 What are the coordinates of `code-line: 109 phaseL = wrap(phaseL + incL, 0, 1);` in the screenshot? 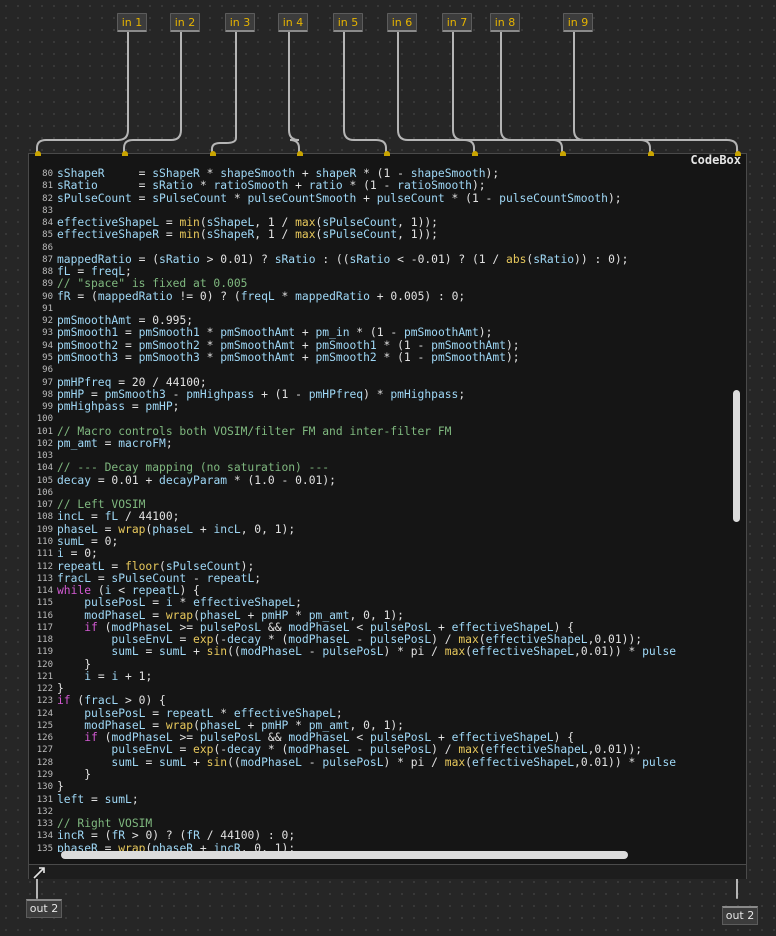 It's located at (381, 529).